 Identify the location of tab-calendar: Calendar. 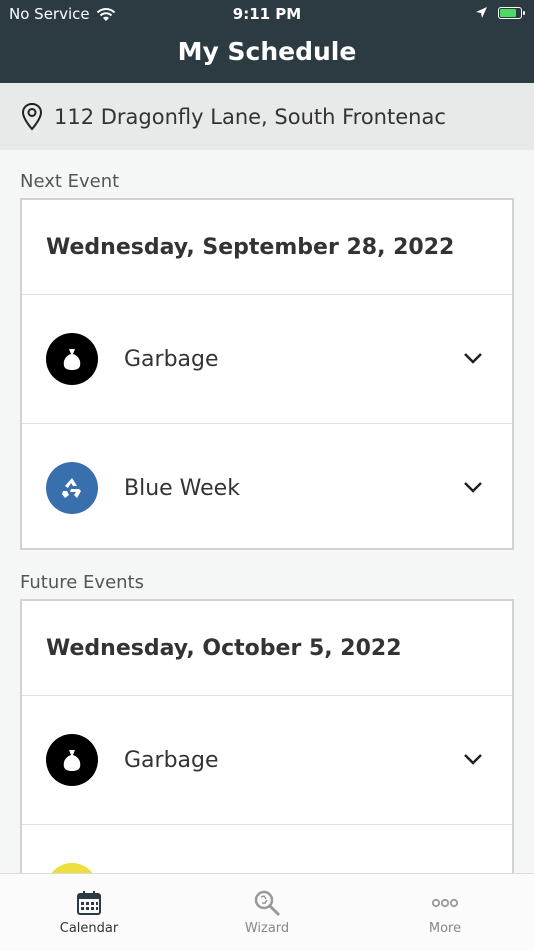
(89, 912).